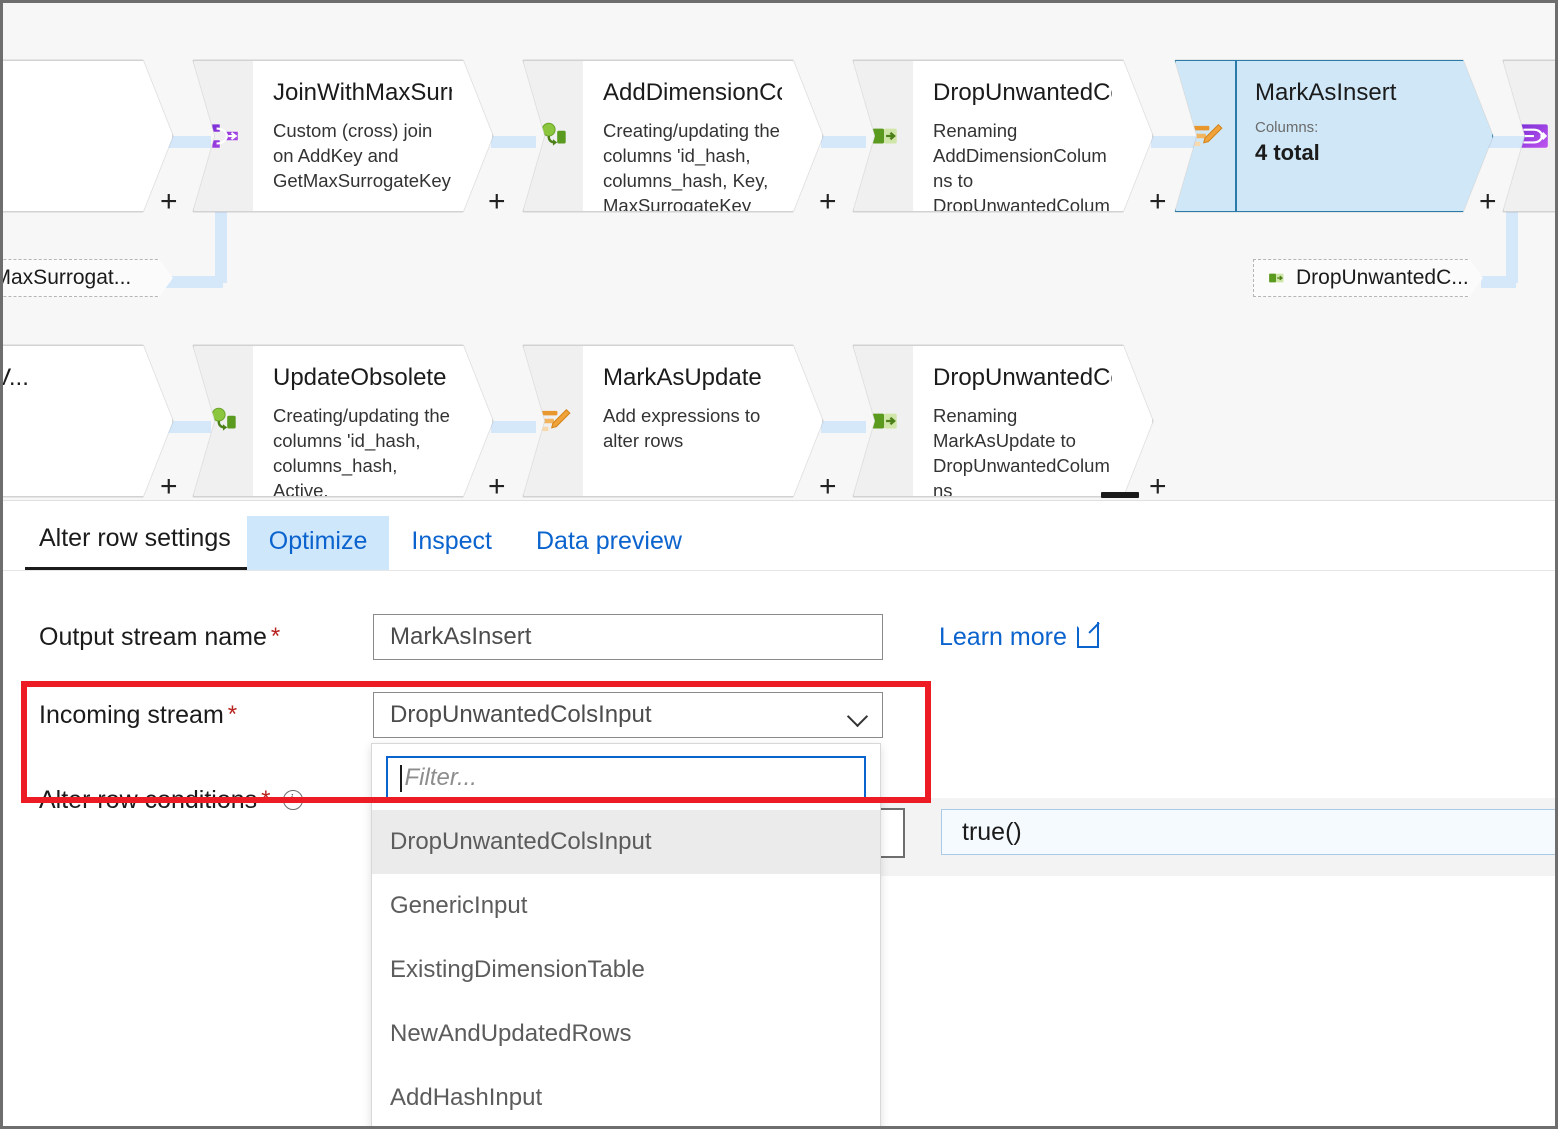  What do you see at coordinates (1120, 495) in the screenshot?
I see `canvas-scrollbar` at bounding box center [1120, 495].